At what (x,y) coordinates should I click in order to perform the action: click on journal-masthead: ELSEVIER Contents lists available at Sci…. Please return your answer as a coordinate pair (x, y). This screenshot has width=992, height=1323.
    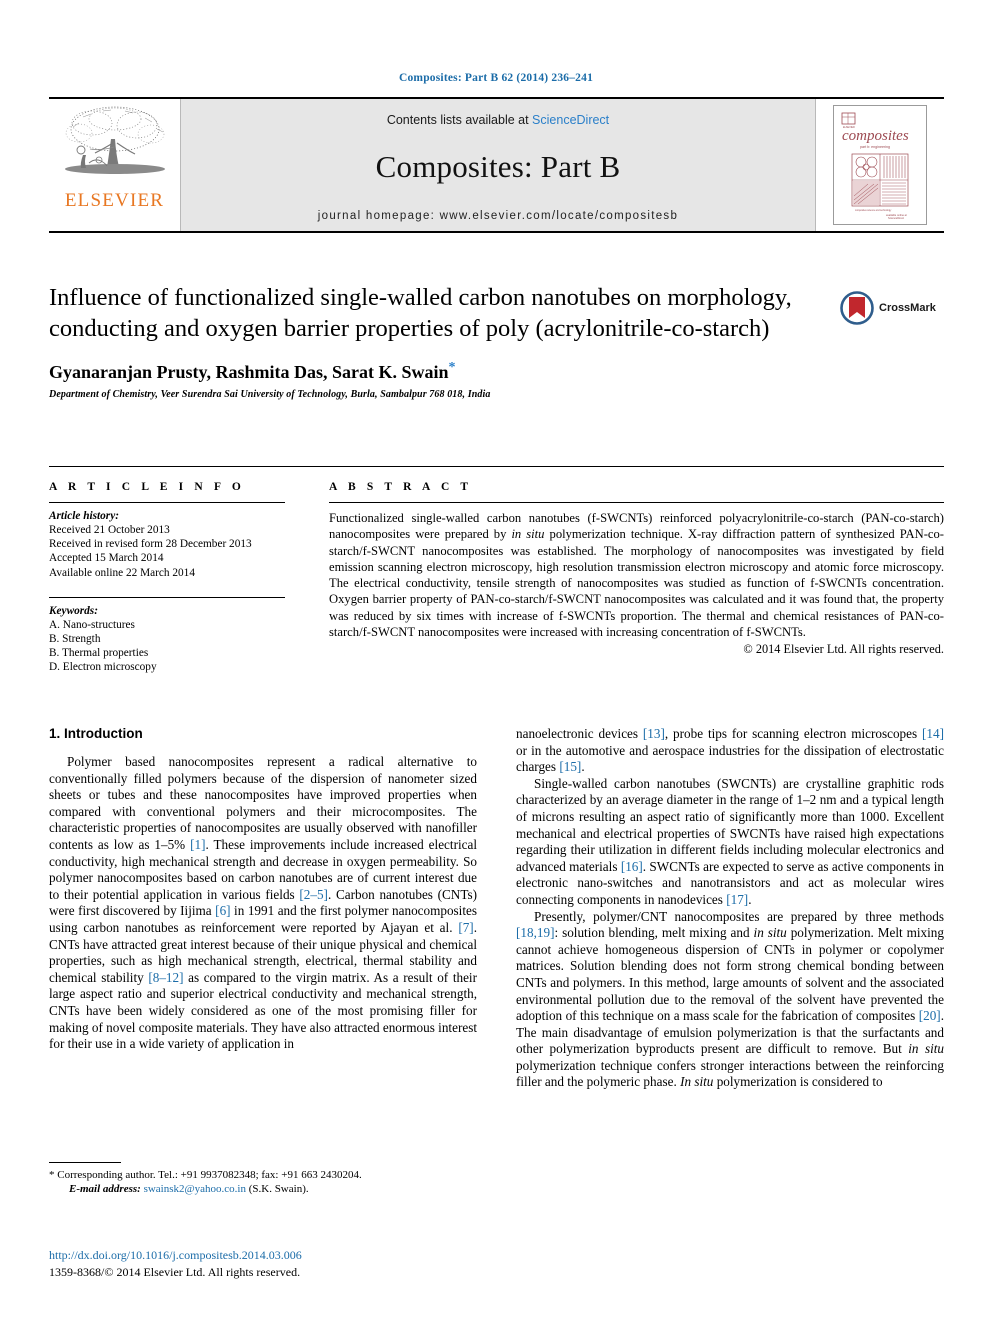
    Looking at the image, I should click on (496, 165).